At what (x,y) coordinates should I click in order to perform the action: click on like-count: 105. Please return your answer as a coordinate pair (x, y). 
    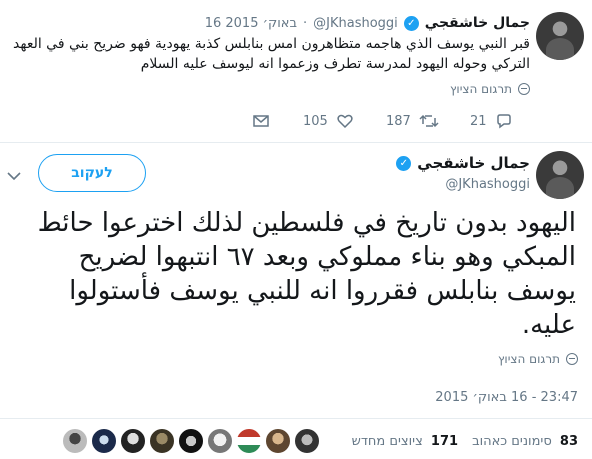
    Looking at the image, I should click on (315, 121).